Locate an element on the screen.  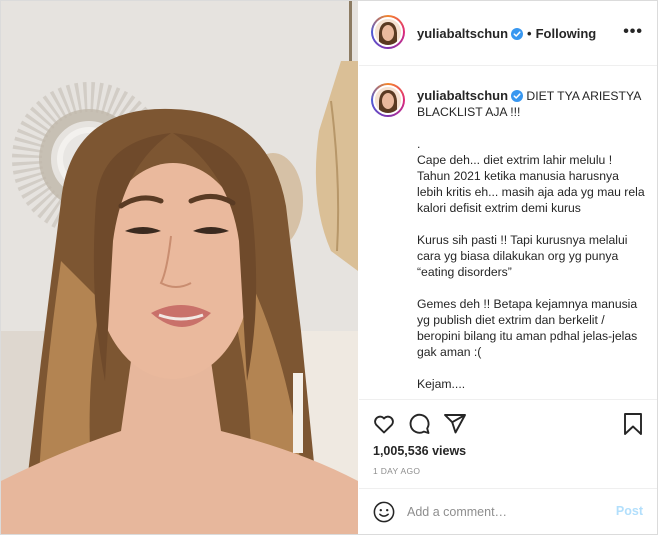
header-user: yuliabaltschun • Following is located at coordinates (506, 33).